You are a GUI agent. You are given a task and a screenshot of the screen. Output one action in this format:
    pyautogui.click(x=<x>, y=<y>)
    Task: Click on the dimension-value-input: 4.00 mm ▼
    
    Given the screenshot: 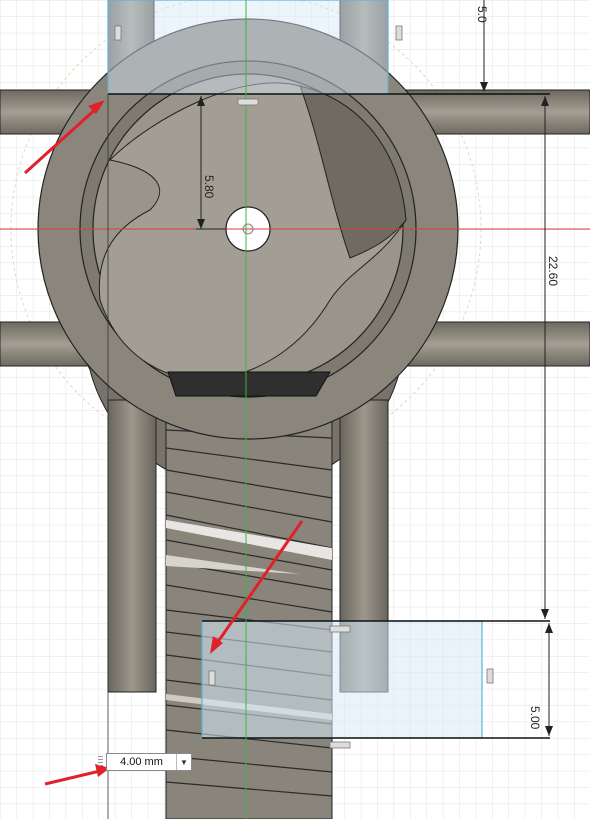 What is the action you would take?
    pyautogui.click(x=149, y=762)
    